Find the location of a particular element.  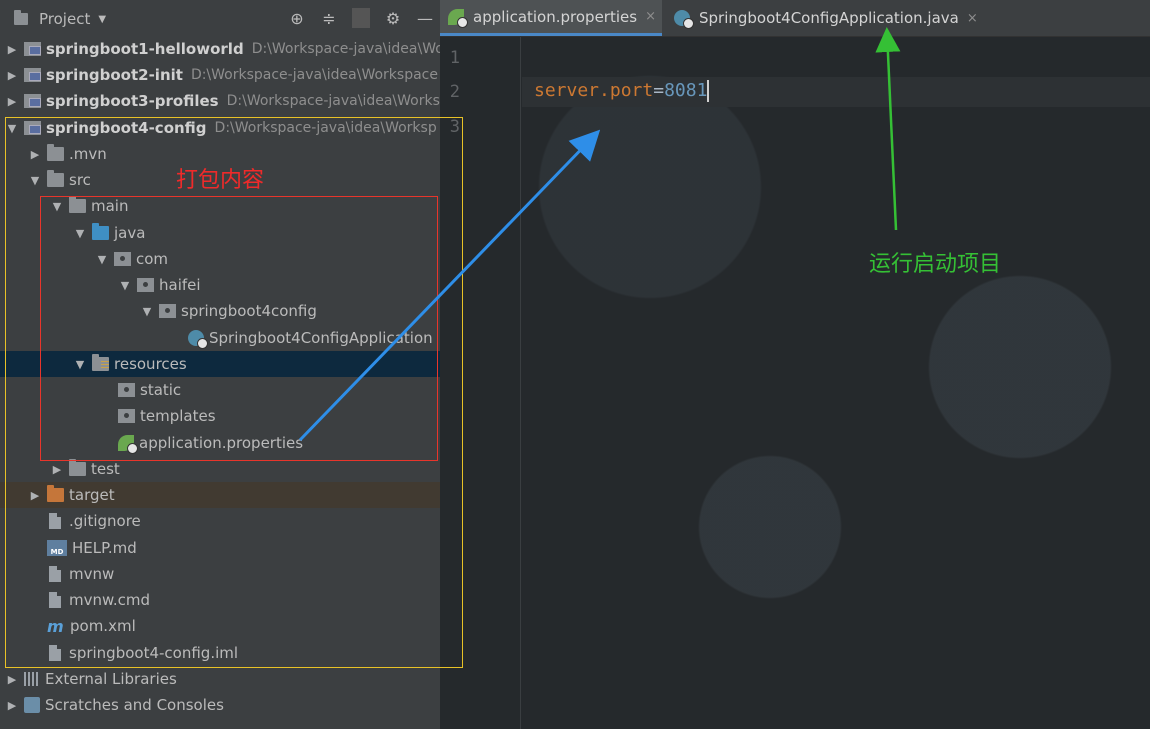

tree-item-main: ▼ main is located at coordinates (245, 206).